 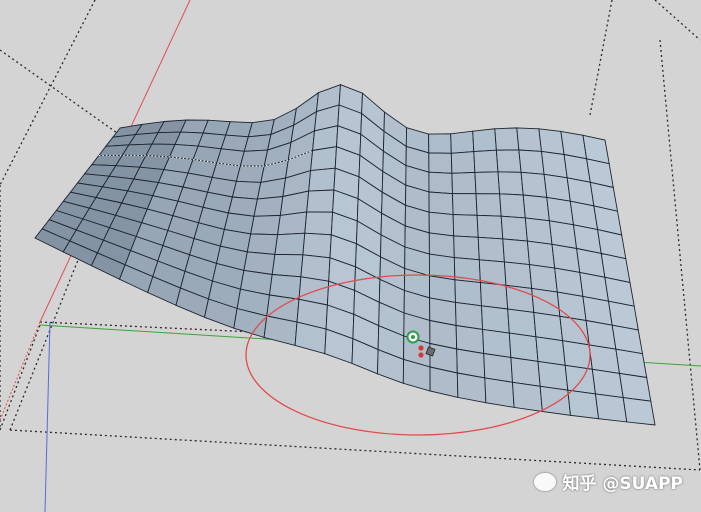 I want to click on watermark: 知乎 @SUAPP, so click(x=608, y=481).